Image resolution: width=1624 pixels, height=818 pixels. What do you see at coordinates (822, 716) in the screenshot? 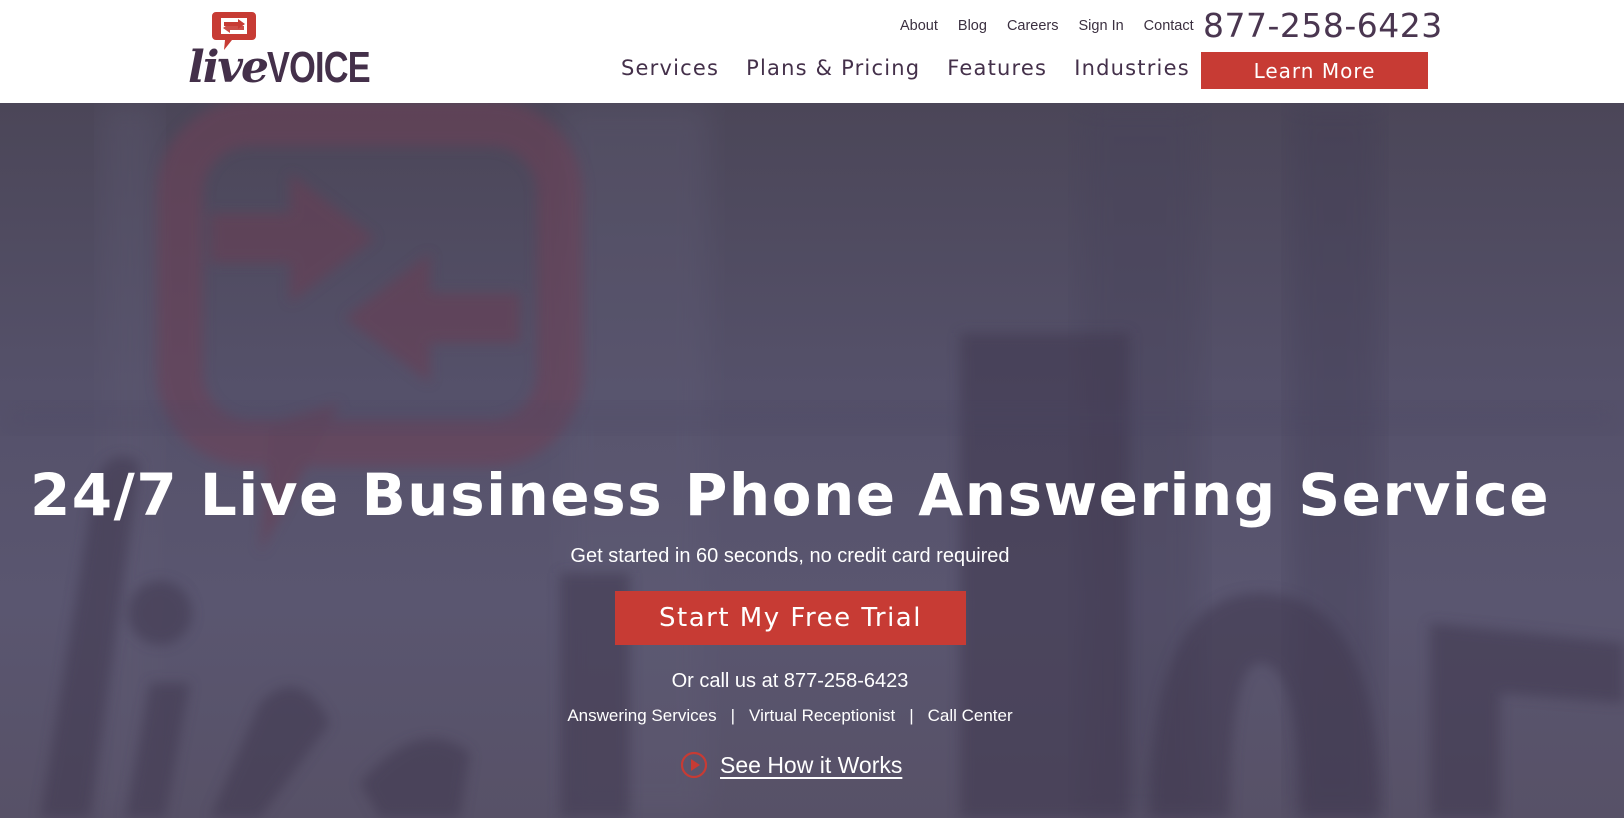
I see `link-virtual-receptionist: Virtual Receptionist` at bounding box center [822, 716].